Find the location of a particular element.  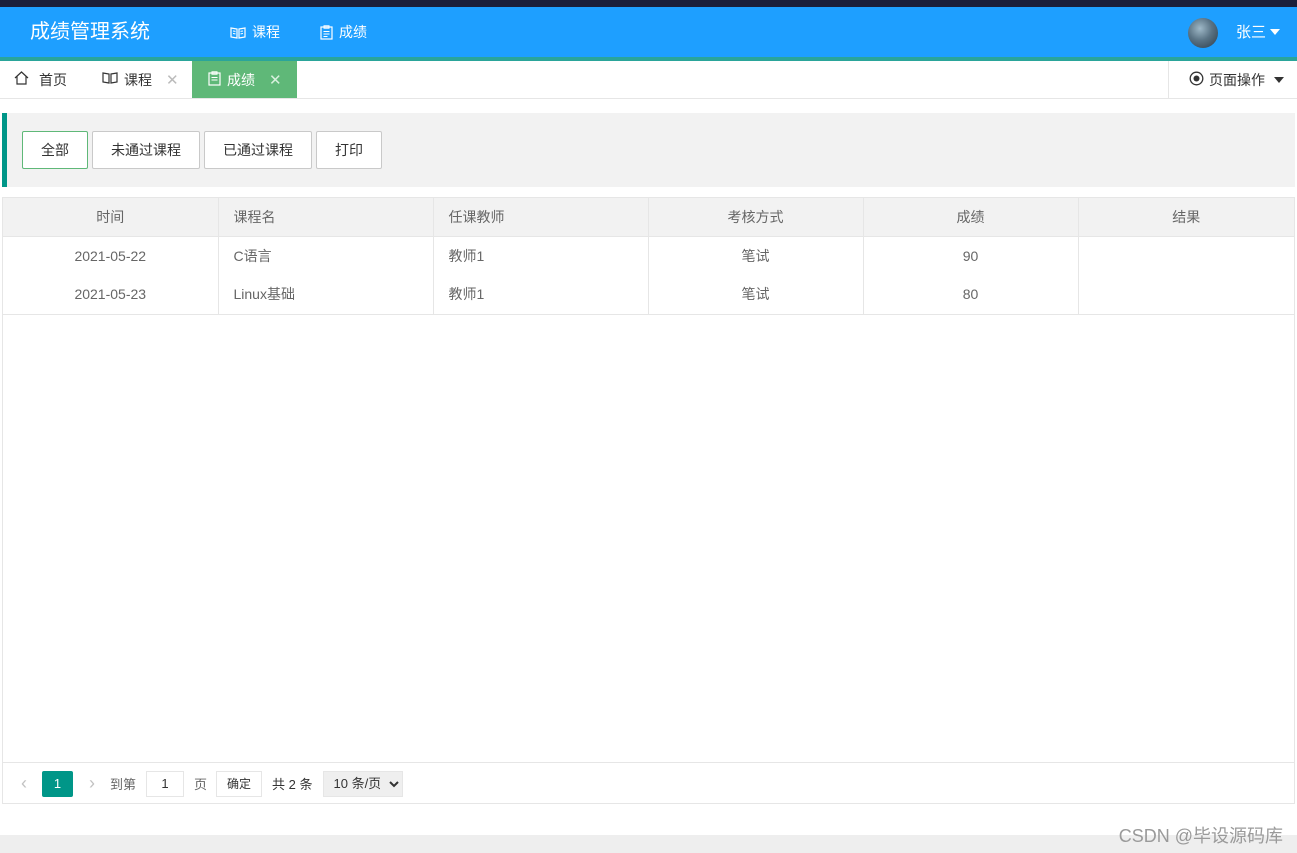

tab-grades: 成绩 ✕ is located at coordinates (244, 79).